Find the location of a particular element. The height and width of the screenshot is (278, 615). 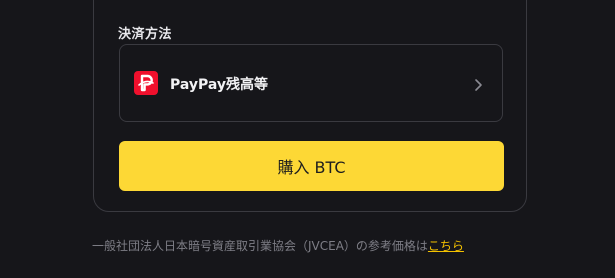

chevron-right-icon is located at coordinates (478, 84).